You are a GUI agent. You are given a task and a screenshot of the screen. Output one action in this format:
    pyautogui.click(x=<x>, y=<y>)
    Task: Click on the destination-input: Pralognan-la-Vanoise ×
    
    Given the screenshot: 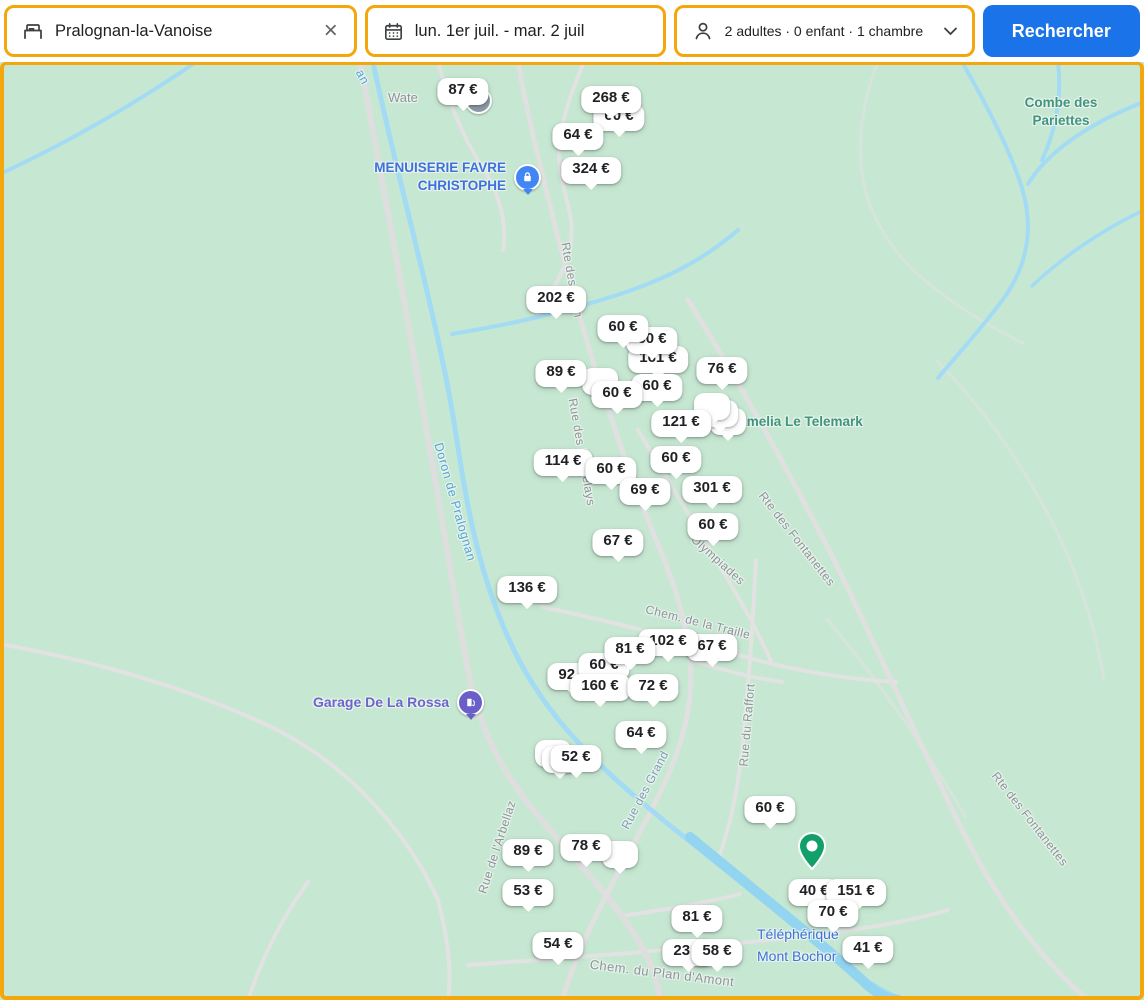 What is the action you would take?
    pyautogui.click(x=180, y=31)
    